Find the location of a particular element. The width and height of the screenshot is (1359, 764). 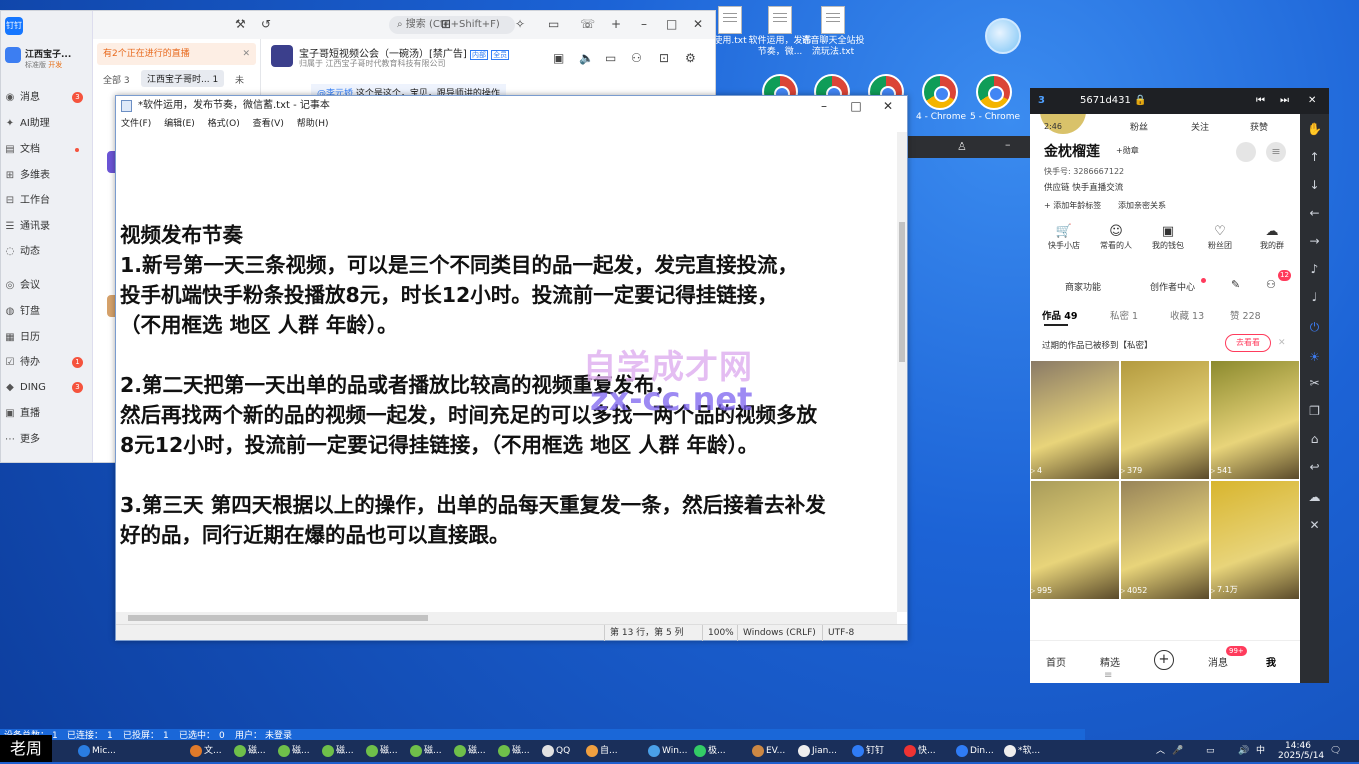

menu-icon: ≡ is located at coordinates (1276, 152).